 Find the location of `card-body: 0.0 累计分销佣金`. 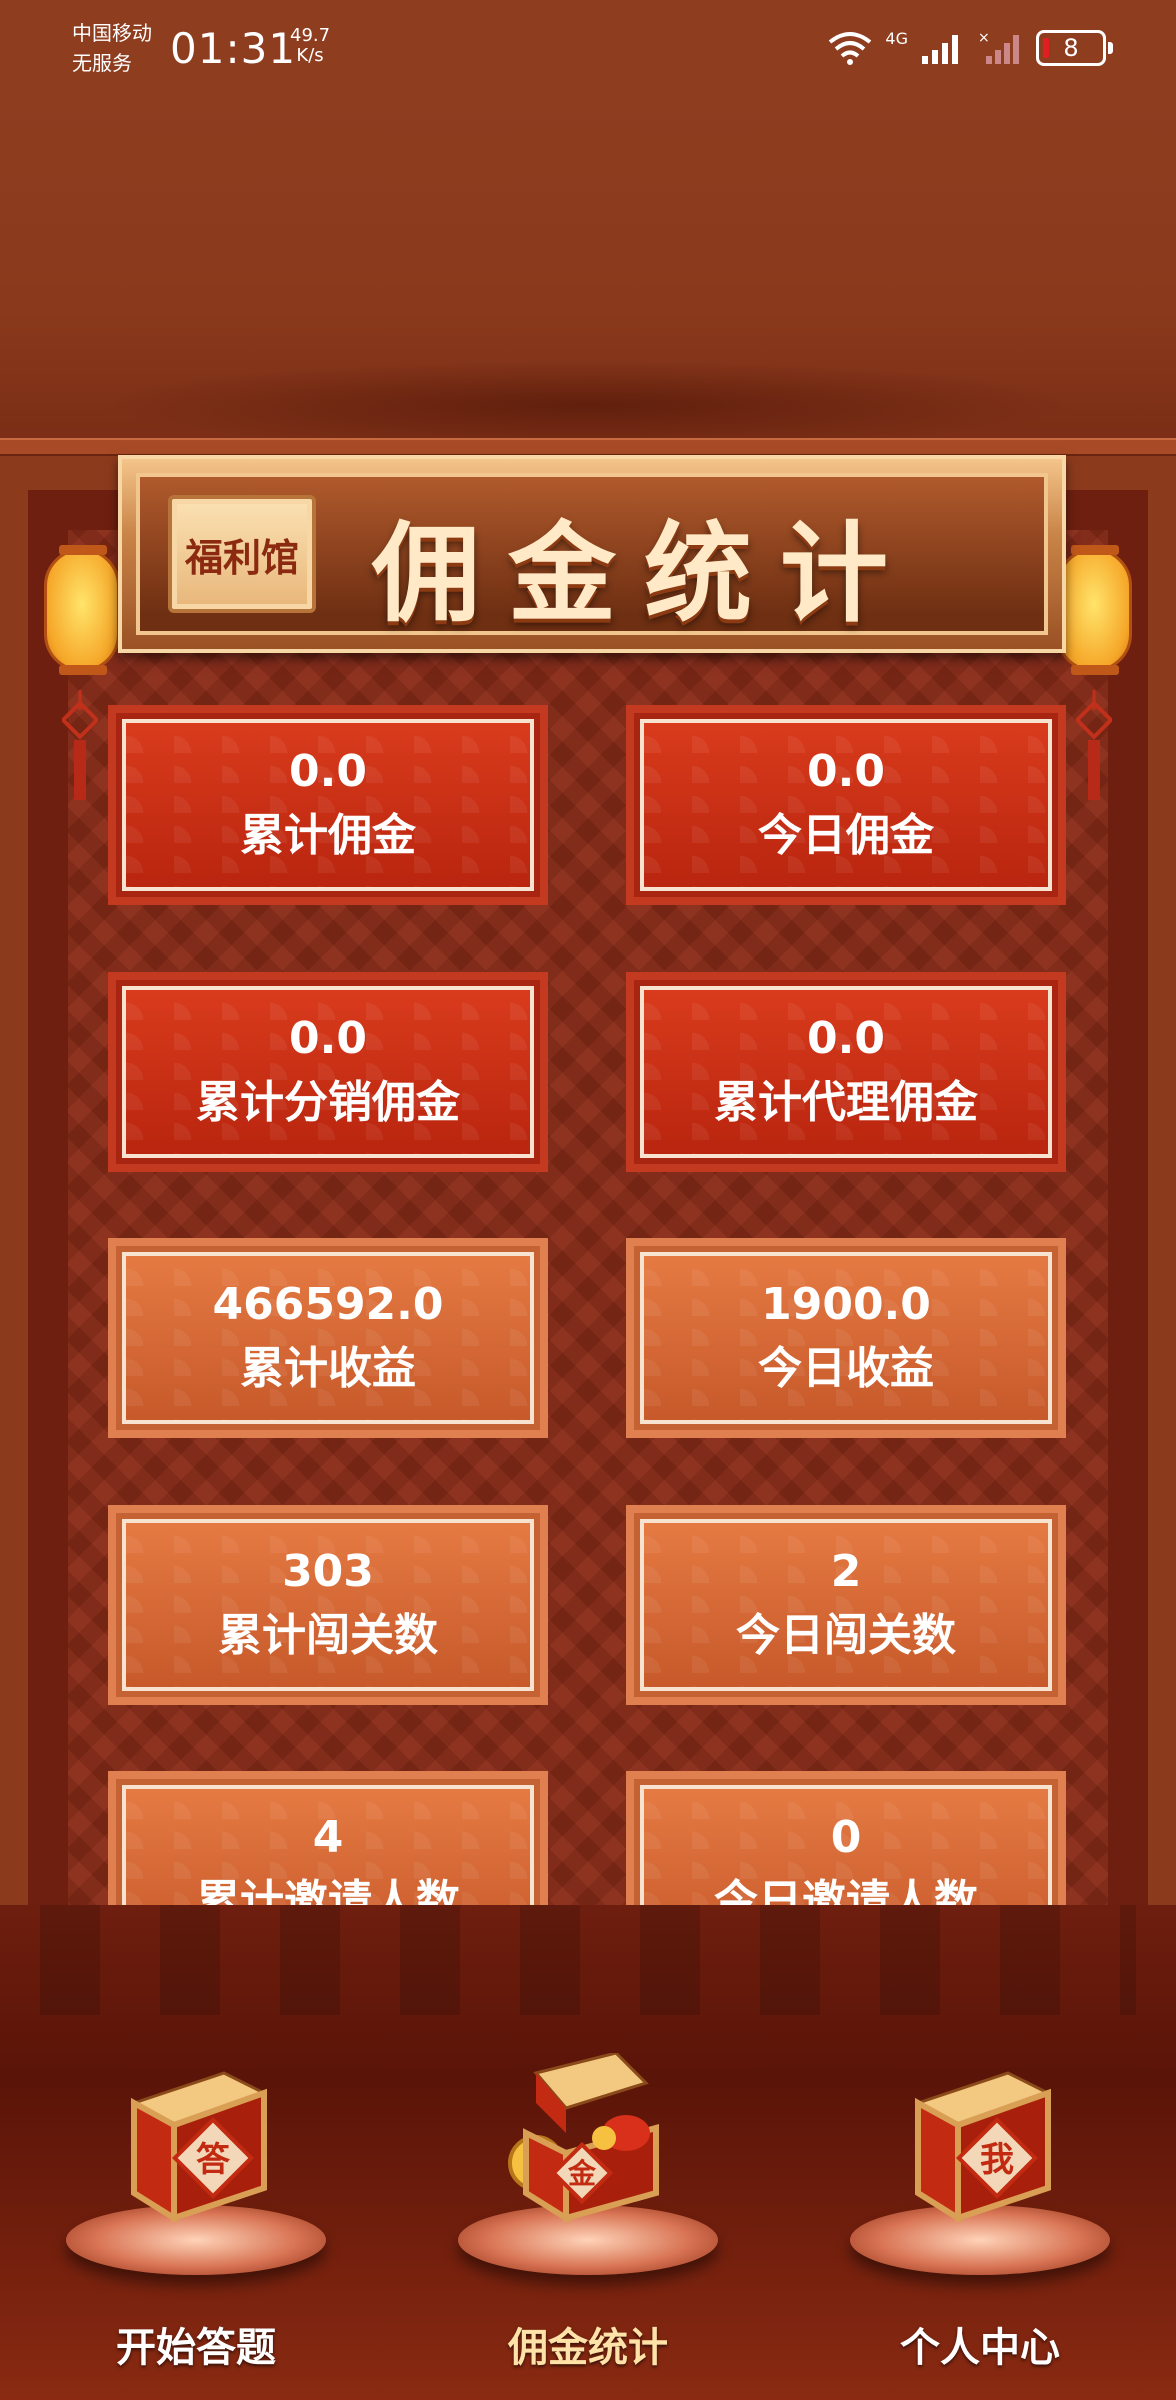

card-body: 0.0 累计分销佣金 is located at coordinates (328, 1072).